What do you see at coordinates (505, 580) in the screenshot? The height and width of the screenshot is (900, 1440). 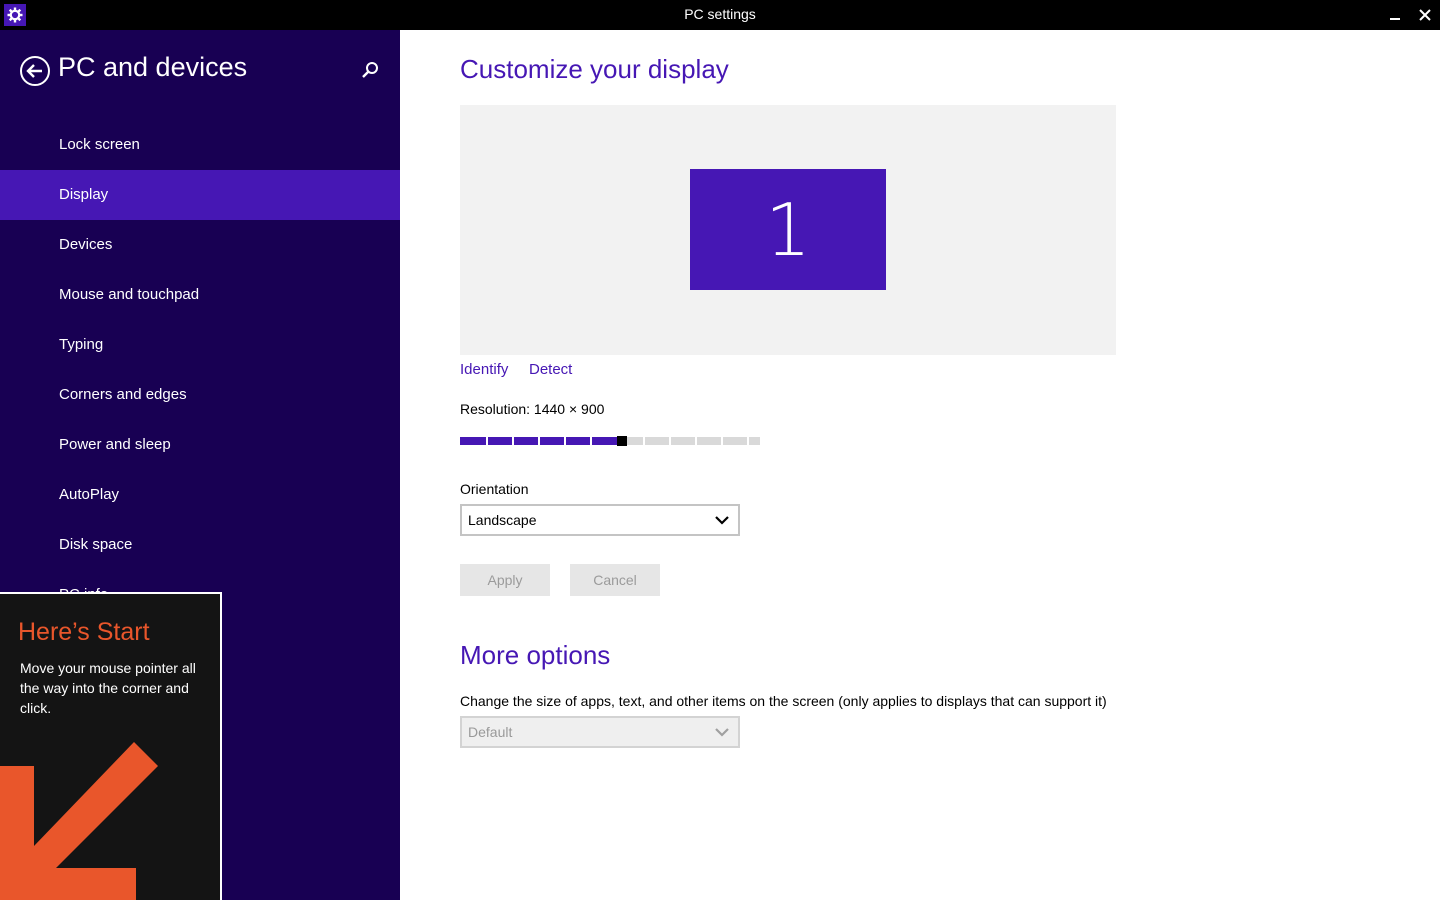 I see `apply-button: Apply` at bounding box center [505, 580].